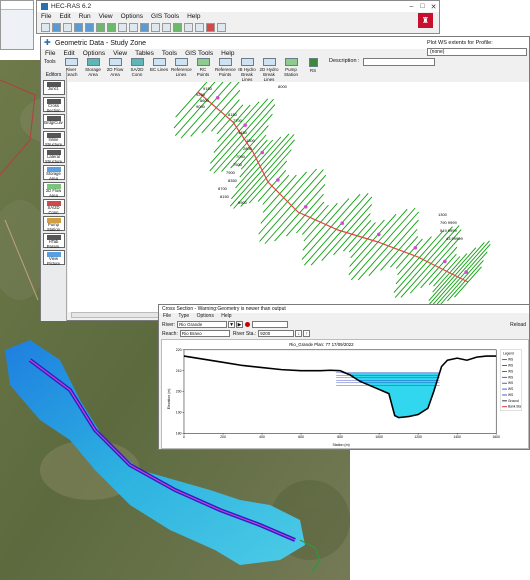  What do you see at coordinates (169, 53) in the screenshot?
I see `geo-menu-tools: Tools` at bounding box center [169, 53].